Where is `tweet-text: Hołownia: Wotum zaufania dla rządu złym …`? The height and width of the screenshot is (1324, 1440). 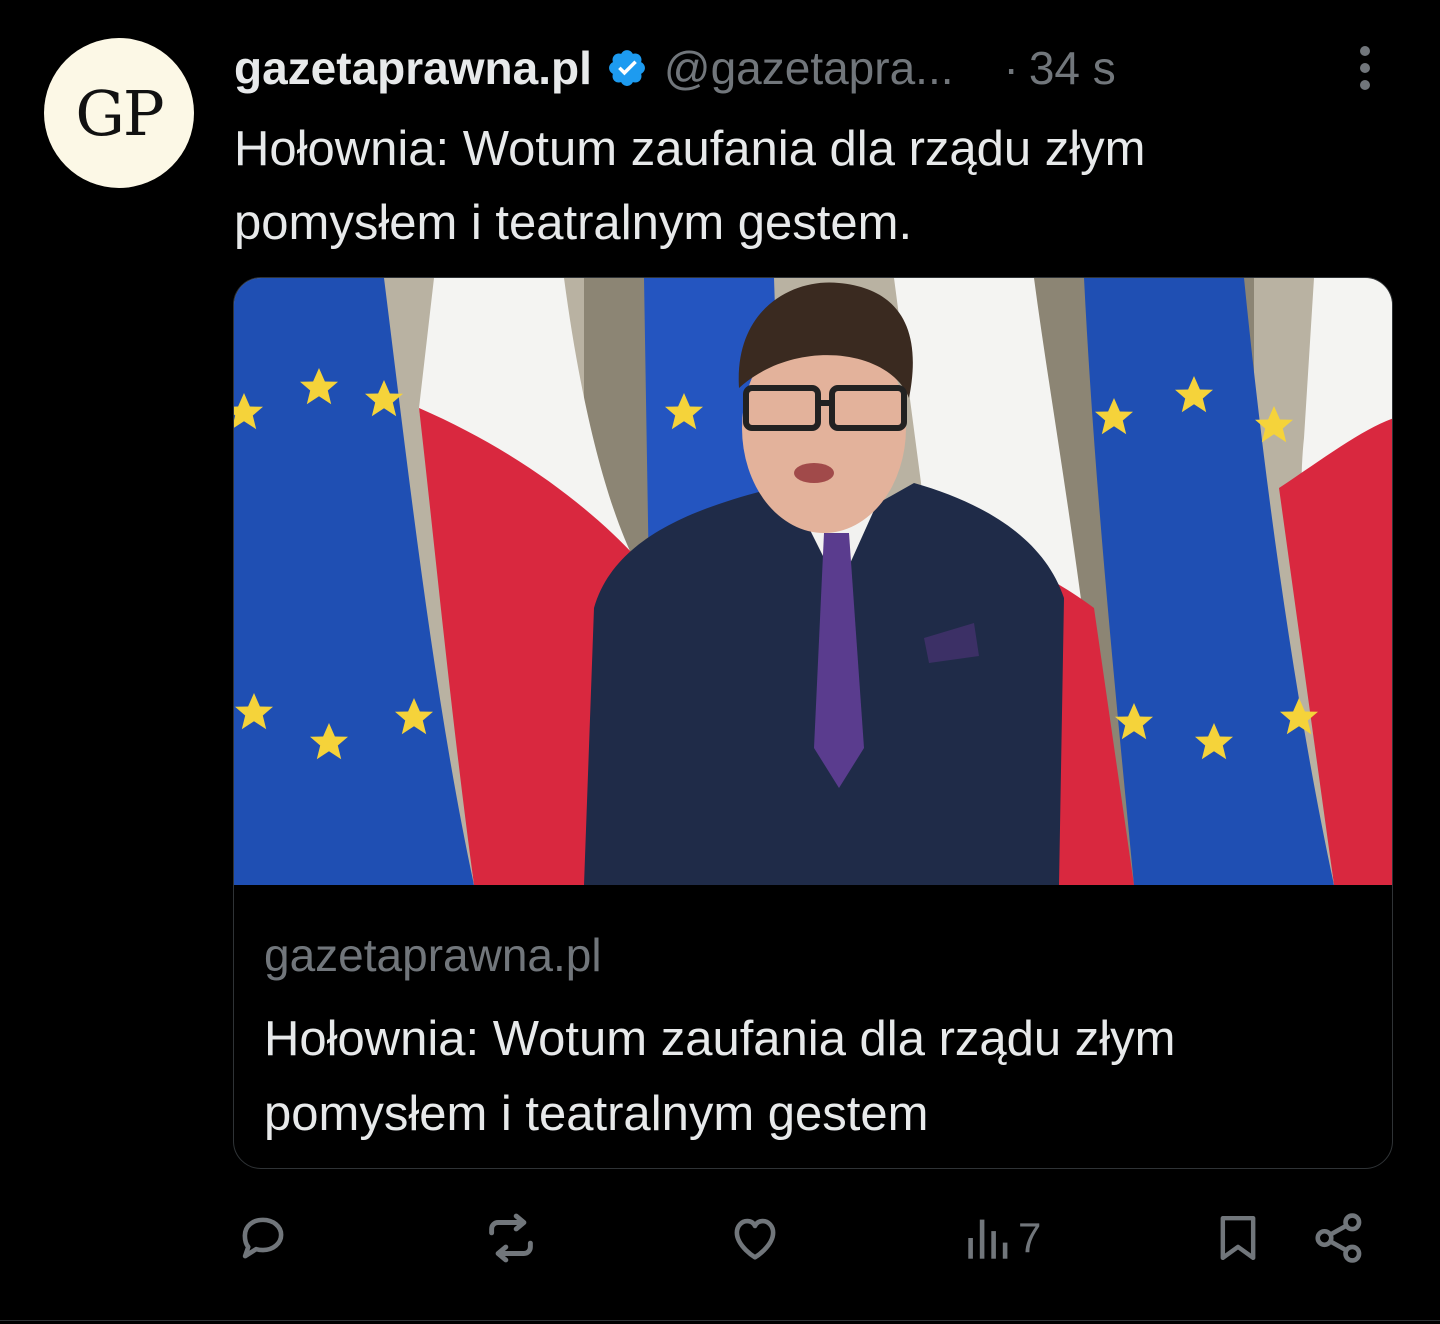
tweet-text: Hołownia: Wotum zaufania dla rządu złym … is located at coordinates (690, 186).